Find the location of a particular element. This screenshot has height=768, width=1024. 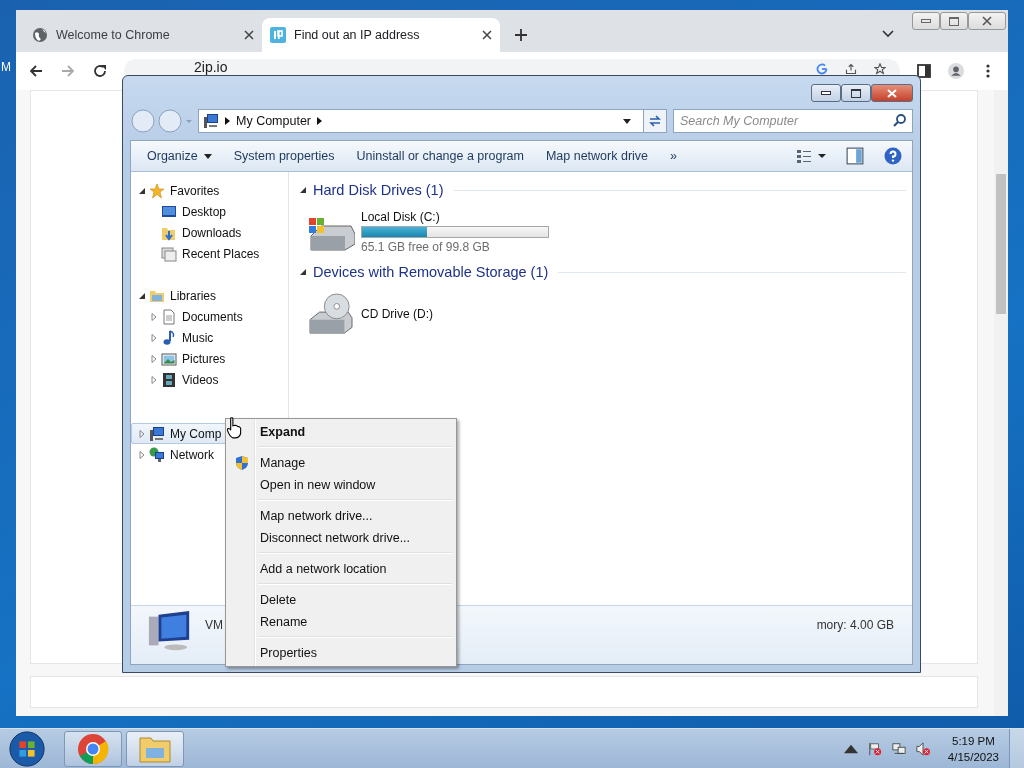

group-header: Devices with Removable Storage (1) is located at coordinates (431, 272).